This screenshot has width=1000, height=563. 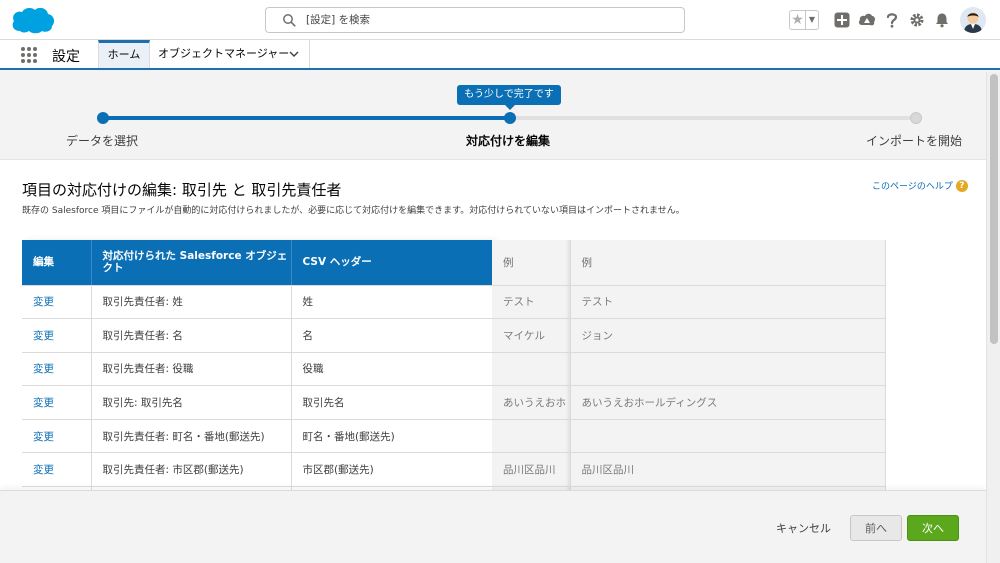 I want to click on example-value-1: テスト, so click(x=531, y=302).